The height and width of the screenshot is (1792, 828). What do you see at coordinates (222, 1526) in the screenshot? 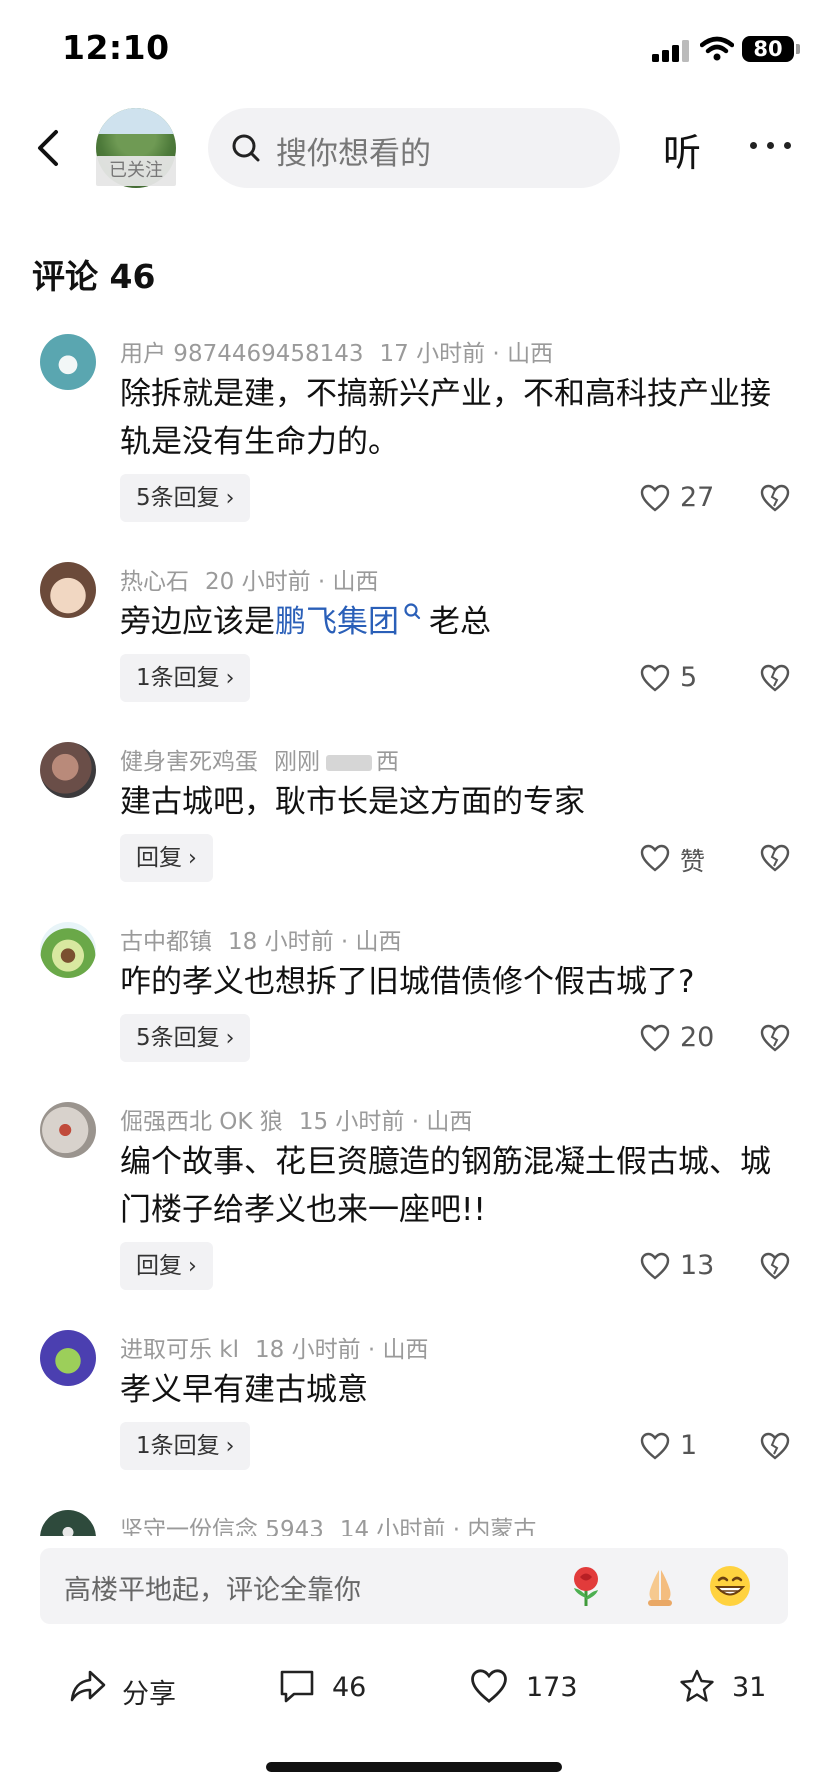
I see `comment-username: 坚守一份信念 5943` at bounding box center [222, 1526].